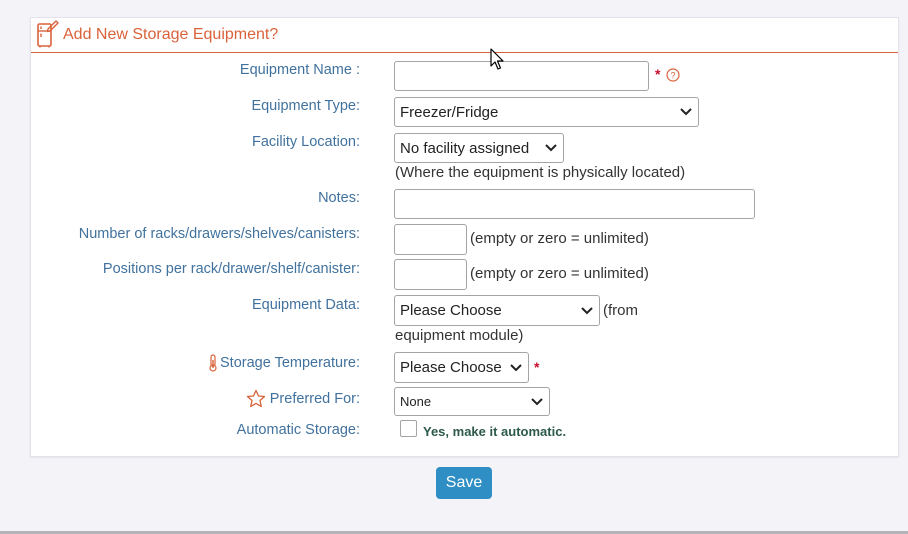 The image size is (908, 534). I want to click on facility-location-select: No facility assigned, so click(479, 148).